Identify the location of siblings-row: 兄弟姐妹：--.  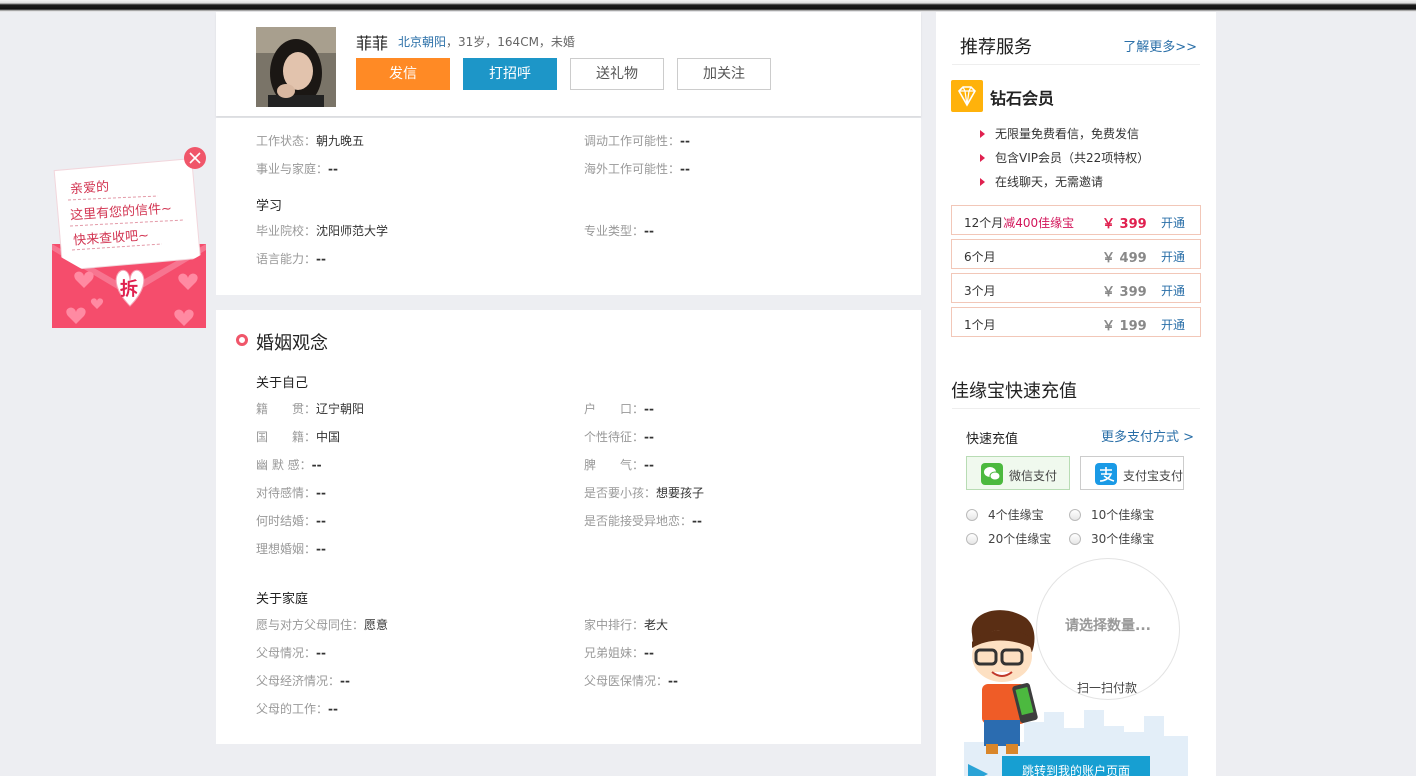
(619, 652).